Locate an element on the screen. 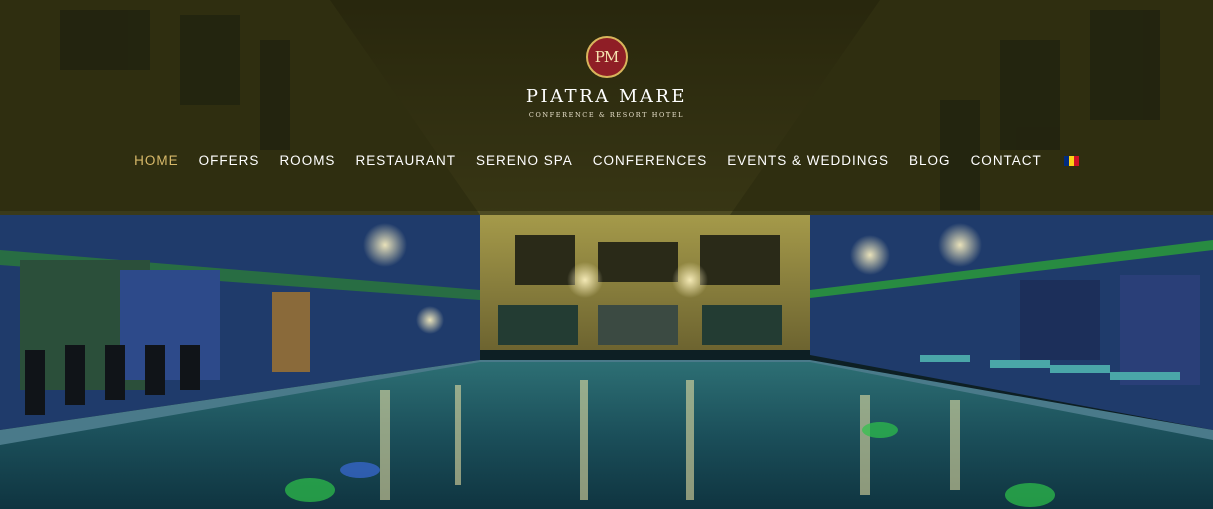  nav-item-home: HOME is located at coordinates (156, 160).